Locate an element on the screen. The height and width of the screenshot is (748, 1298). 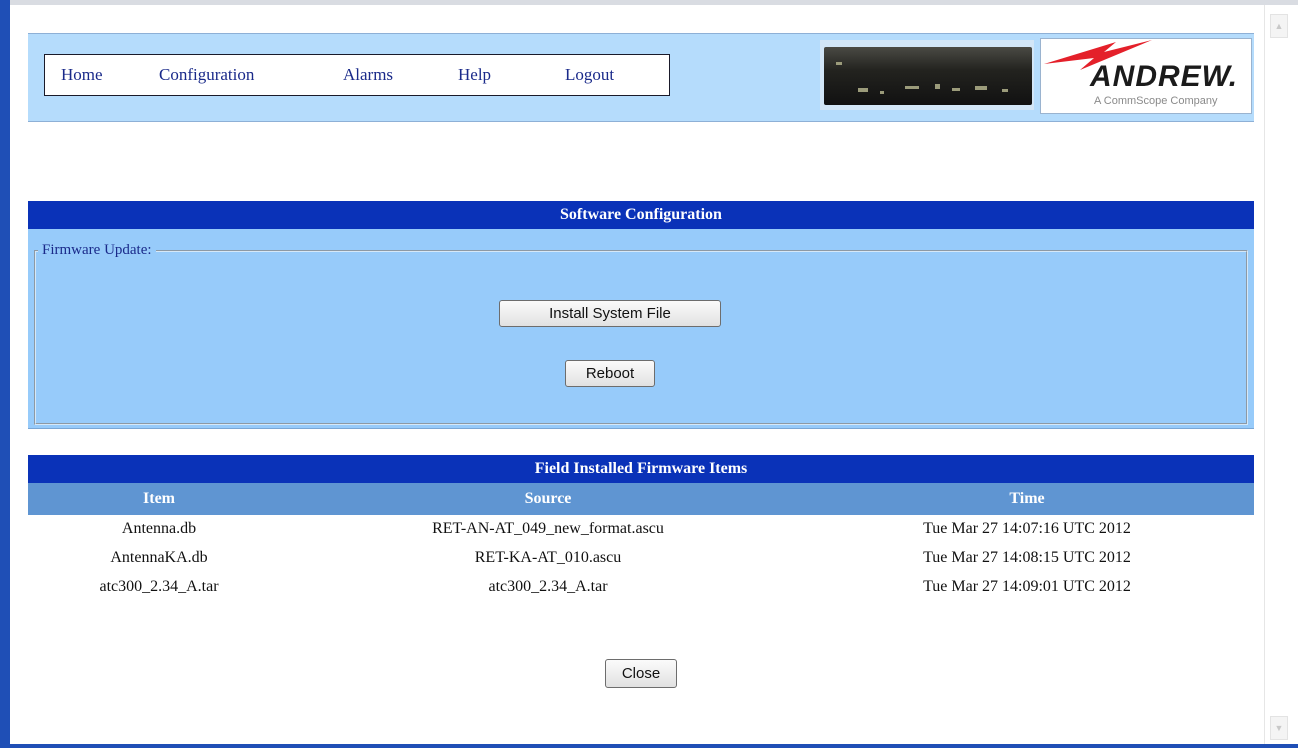
scroll-up-arrow-icon: ▲ is located at coordinates (1279, 26).